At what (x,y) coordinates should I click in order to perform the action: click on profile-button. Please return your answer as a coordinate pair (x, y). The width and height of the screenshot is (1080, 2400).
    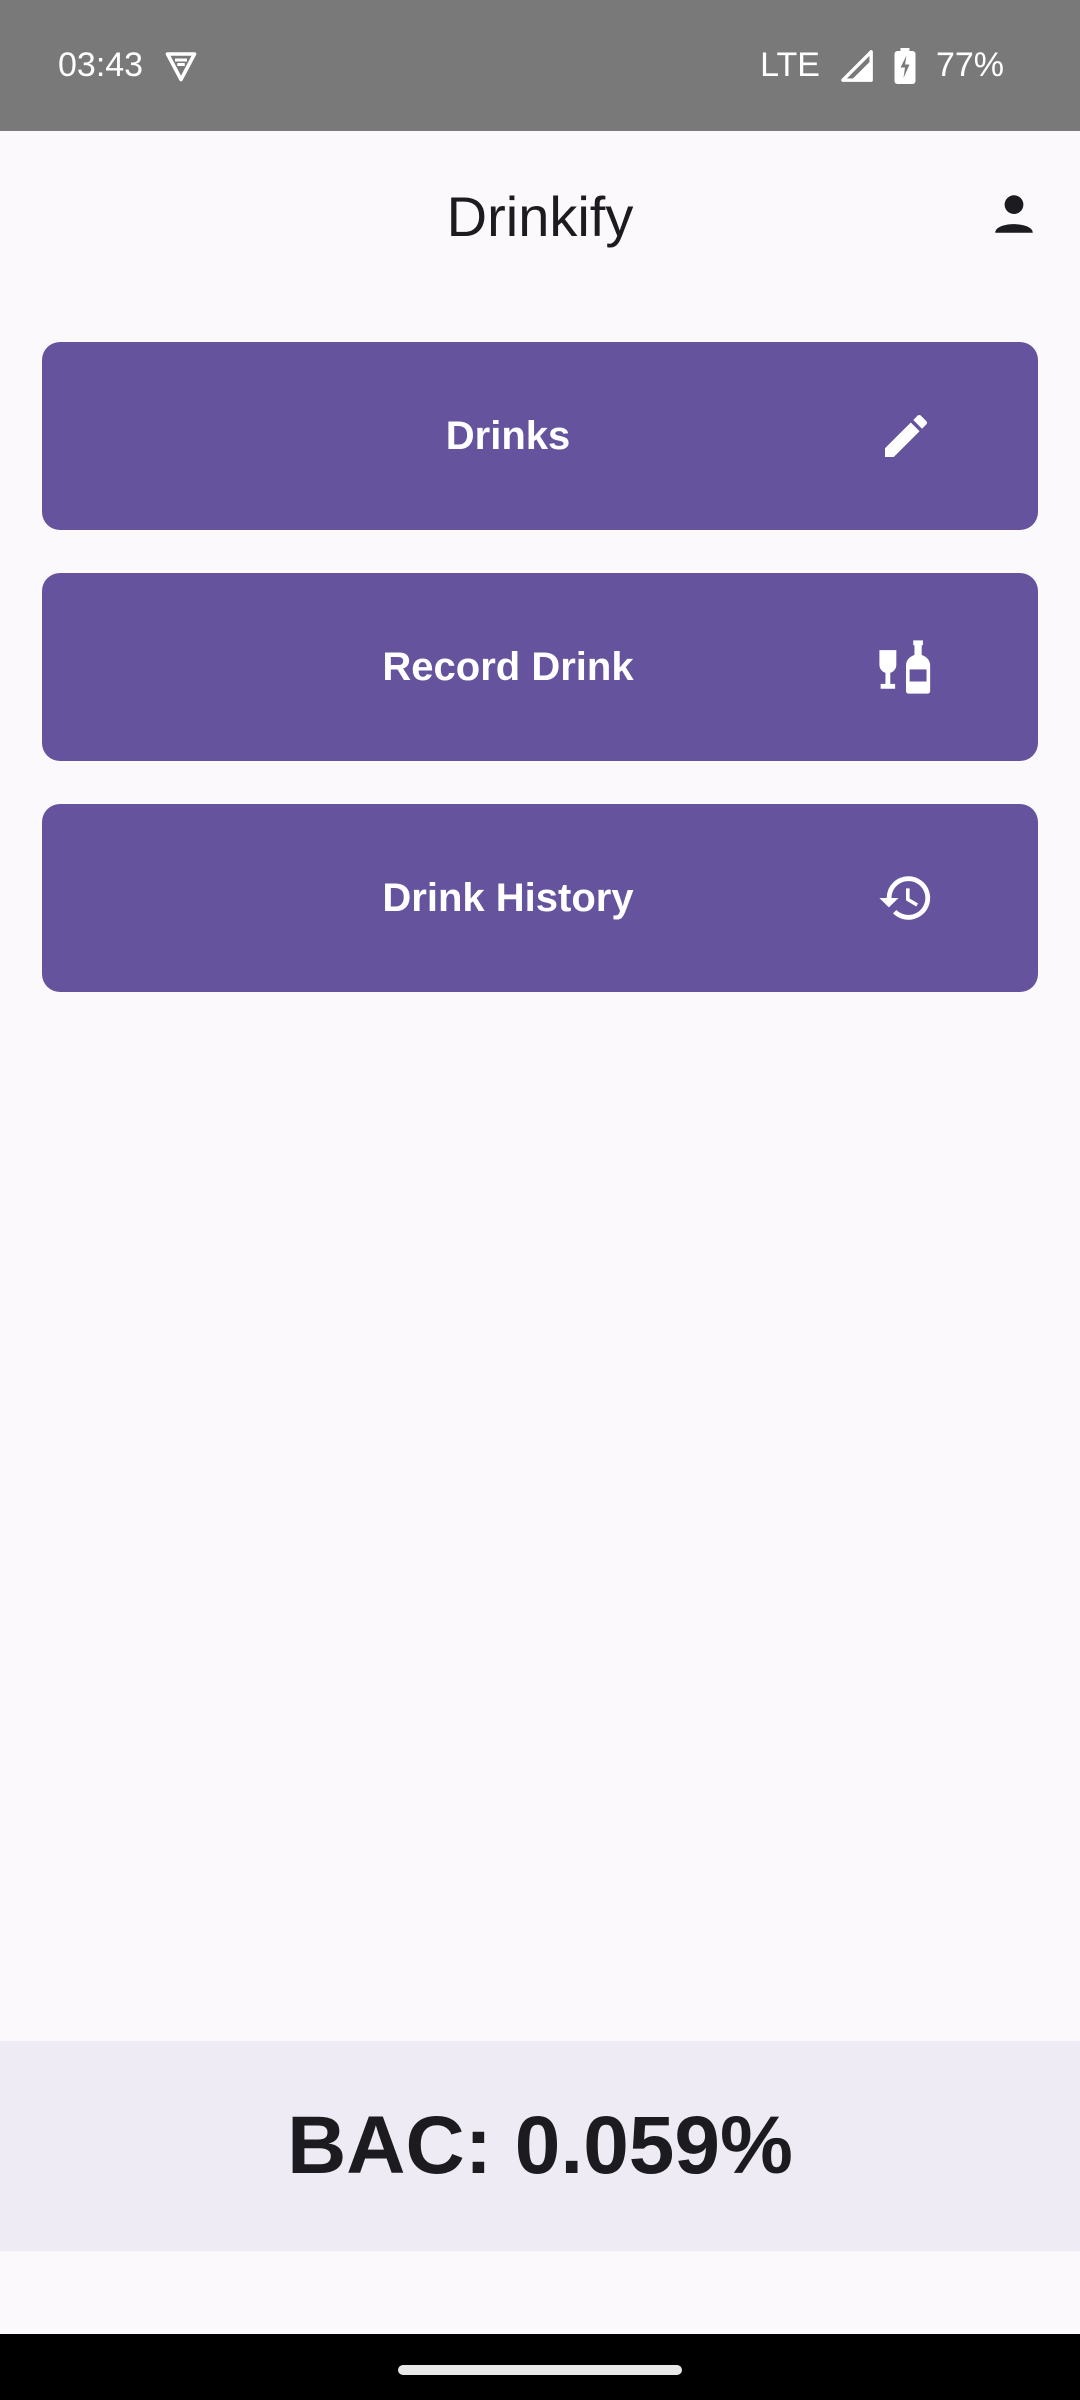
    Looking at the image, I should click on (1014, 216).